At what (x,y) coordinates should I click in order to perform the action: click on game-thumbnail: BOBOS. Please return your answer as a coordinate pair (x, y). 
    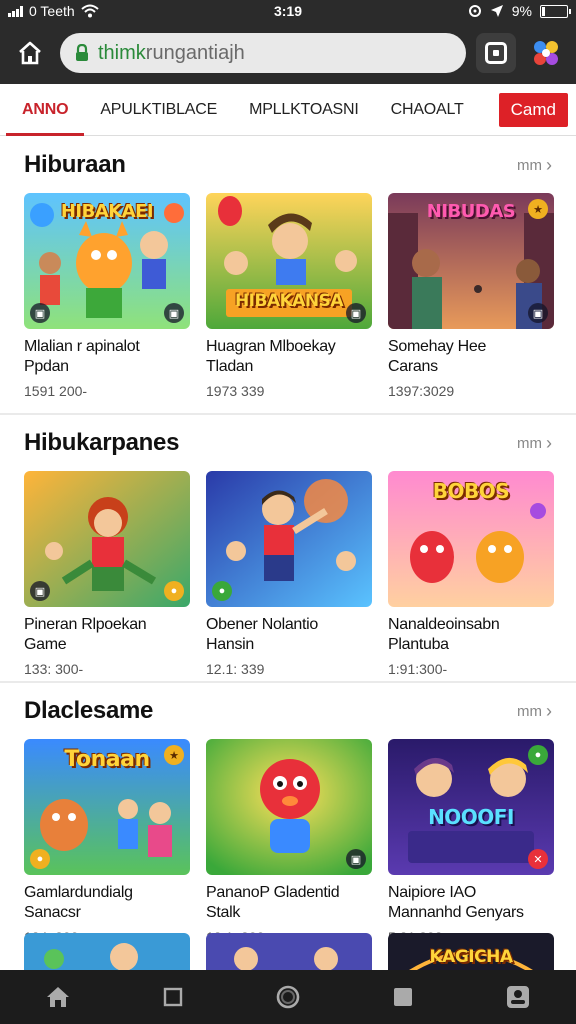
    Looking at the image, I should click on (471, 539).